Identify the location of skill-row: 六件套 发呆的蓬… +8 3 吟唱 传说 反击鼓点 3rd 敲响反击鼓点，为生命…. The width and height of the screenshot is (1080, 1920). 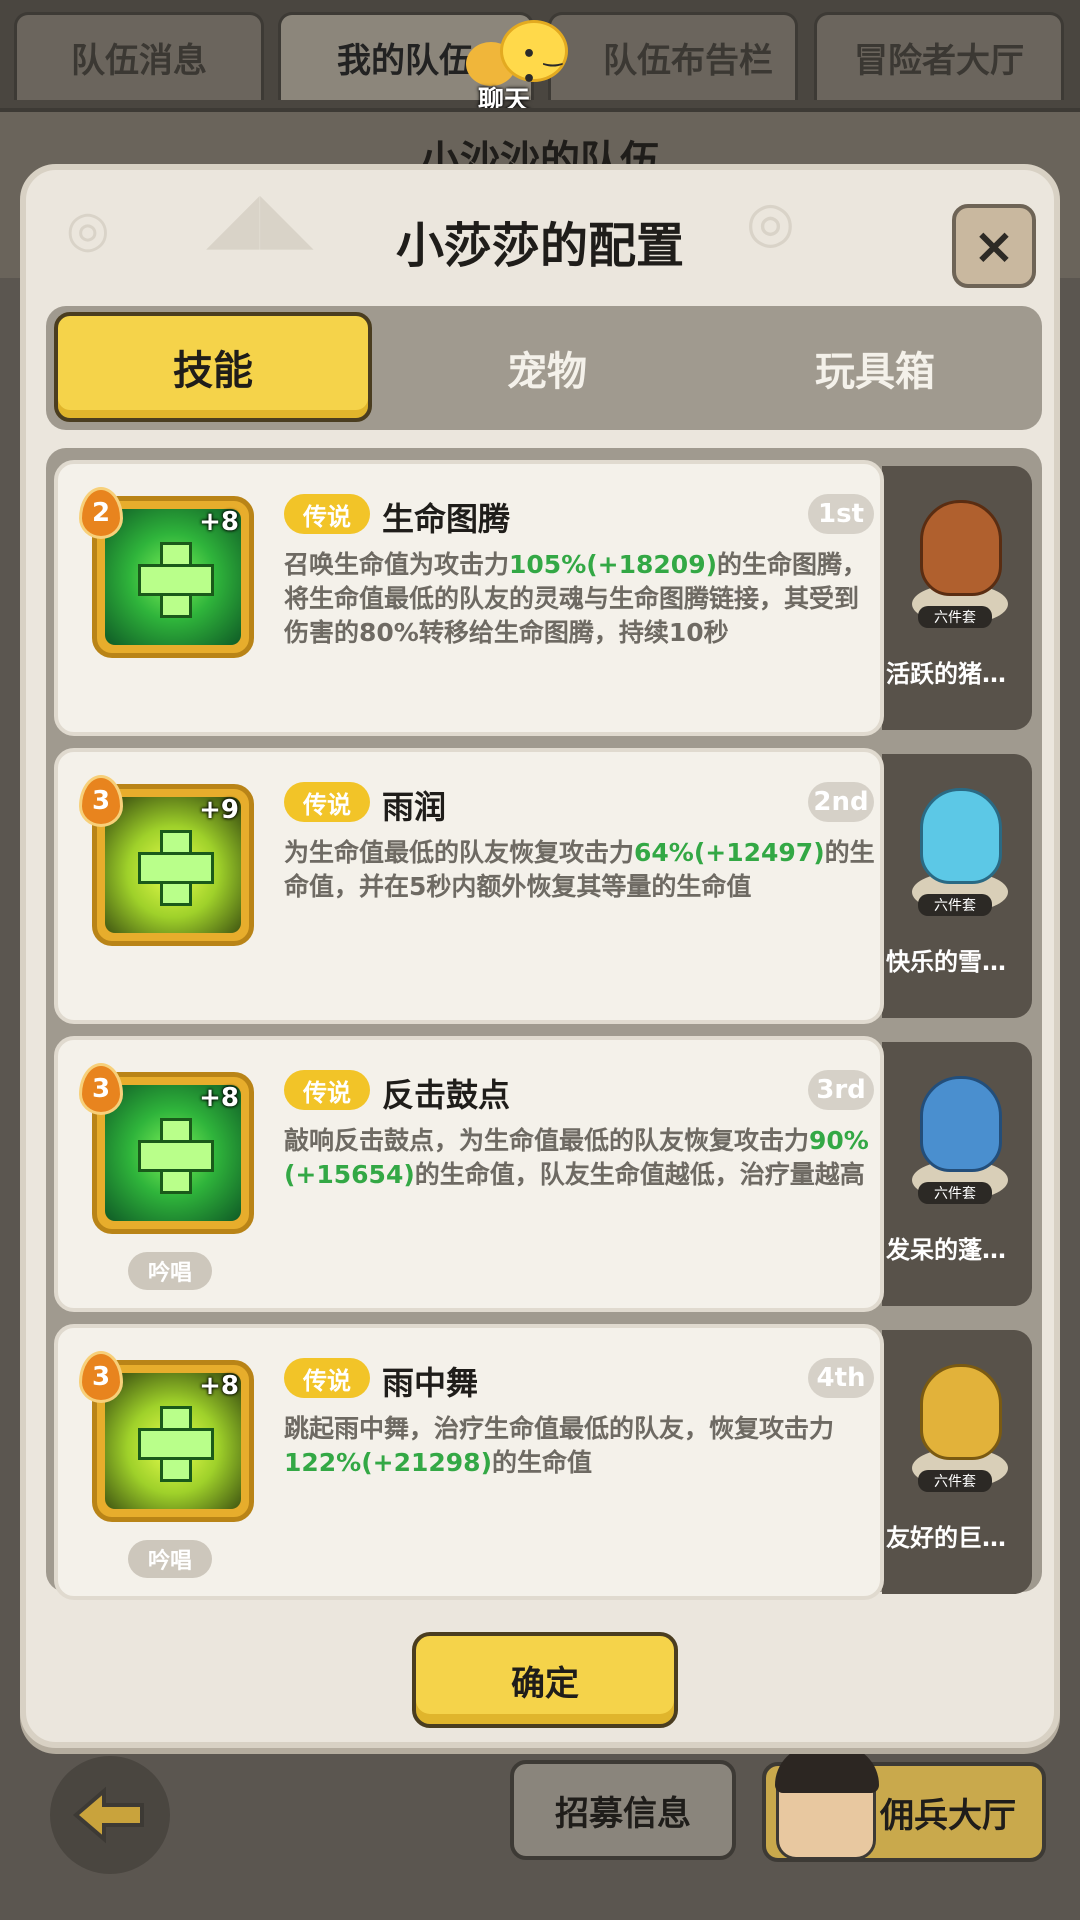
(544, 1174).